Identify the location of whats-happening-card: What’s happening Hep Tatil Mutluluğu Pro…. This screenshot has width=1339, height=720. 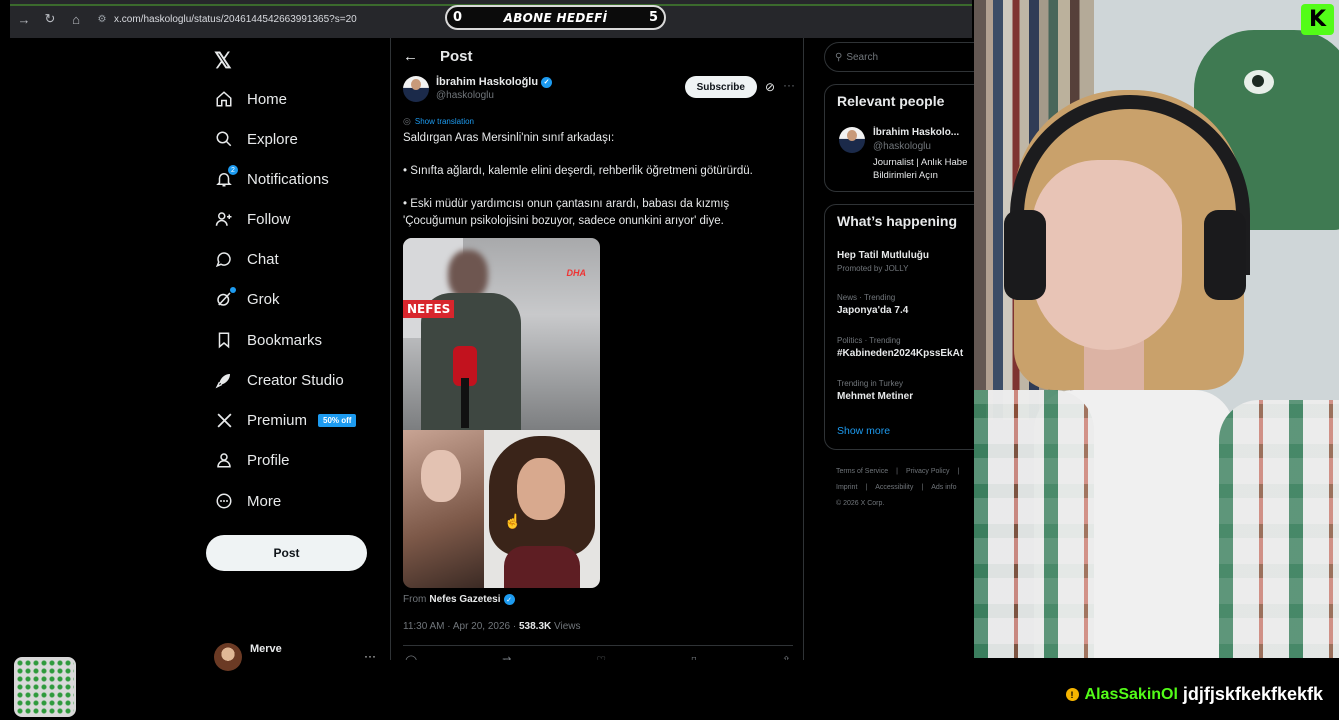
(899, 327).